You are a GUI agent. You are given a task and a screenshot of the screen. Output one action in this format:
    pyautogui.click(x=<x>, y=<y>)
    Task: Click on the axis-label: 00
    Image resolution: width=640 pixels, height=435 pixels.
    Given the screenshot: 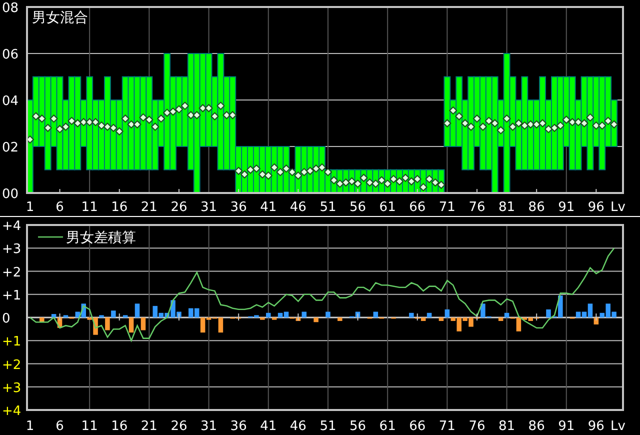 What is the action you would take?
    pyautogui.click(x=10, y=194)
    